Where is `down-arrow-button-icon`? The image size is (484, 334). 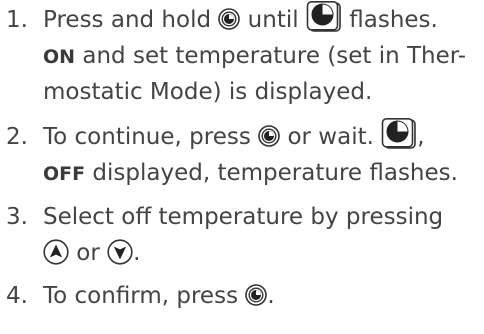
down-arrow-button-icon is located at coordinates (120, 251).